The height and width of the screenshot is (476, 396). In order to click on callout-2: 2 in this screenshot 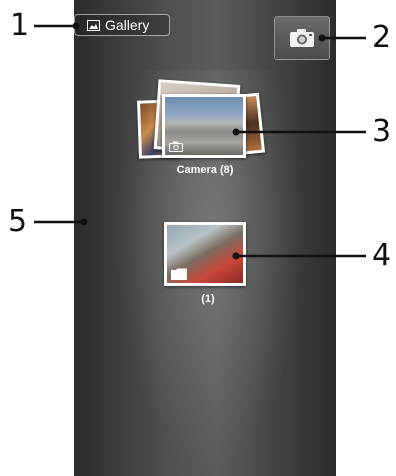, I will do `click(382, 37)`.